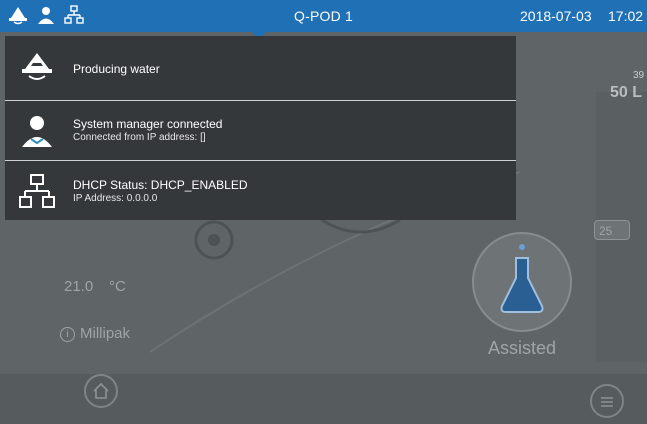 The height and width of the screenshot is (424, 647). I want to click on water-drop-icon, so click(37, 68).